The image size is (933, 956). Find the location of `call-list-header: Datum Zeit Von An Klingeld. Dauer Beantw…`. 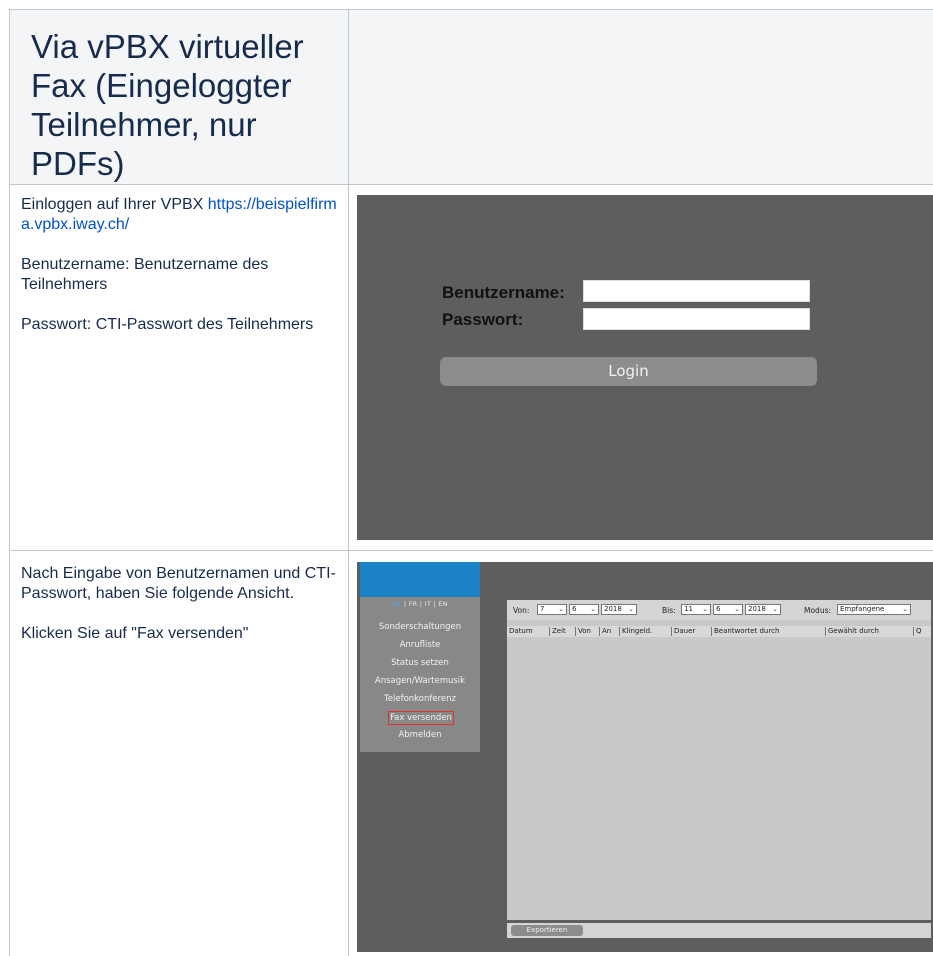

call-list-header: Datum Zeit Von An Klingeld. Dauer Beantw… is located at coordinates (719, 631).